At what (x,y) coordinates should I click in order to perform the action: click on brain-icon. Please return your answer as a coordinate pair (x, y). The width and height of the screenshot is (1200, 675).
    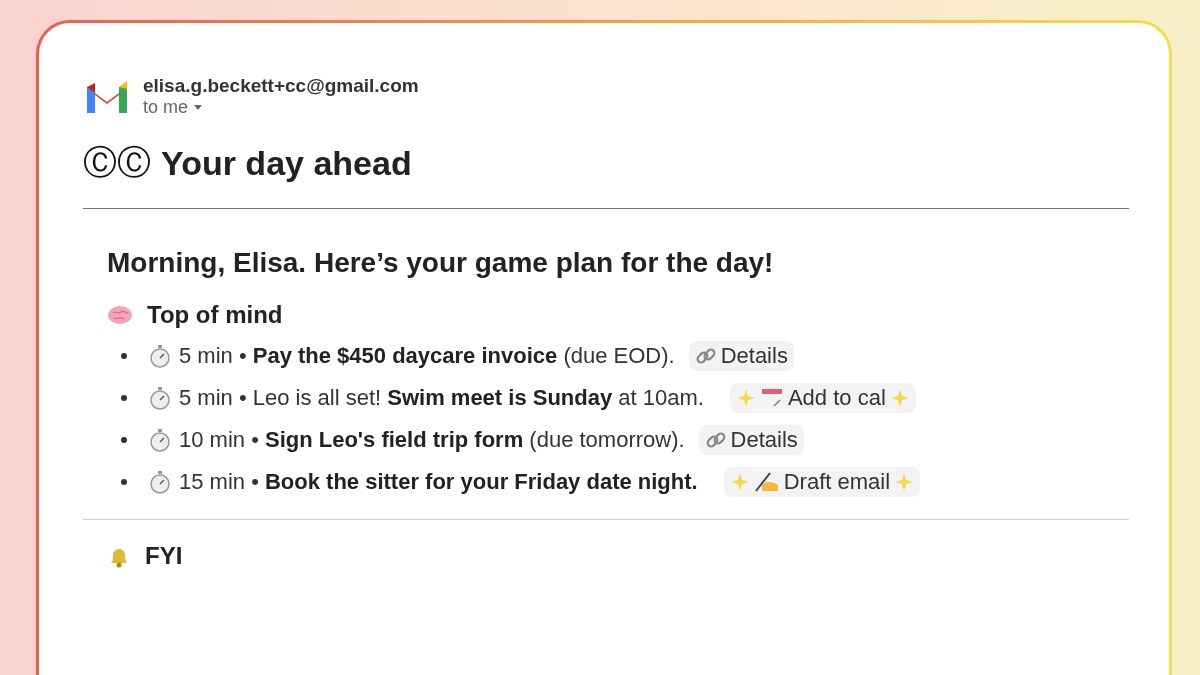
    Looking at the image, I should click on (120, 315).